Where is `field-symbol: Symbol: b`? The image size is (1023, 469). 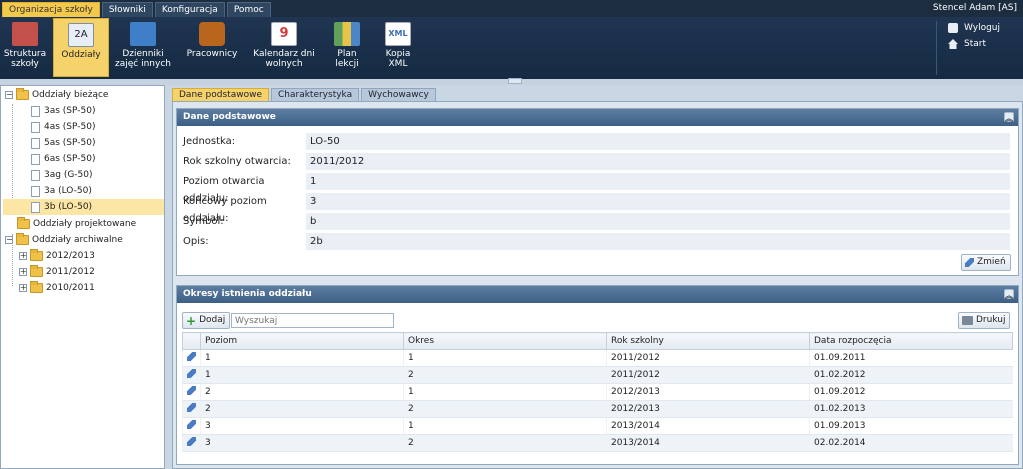
field-symbol: Symbol: b is located at coordinates (595, 221).